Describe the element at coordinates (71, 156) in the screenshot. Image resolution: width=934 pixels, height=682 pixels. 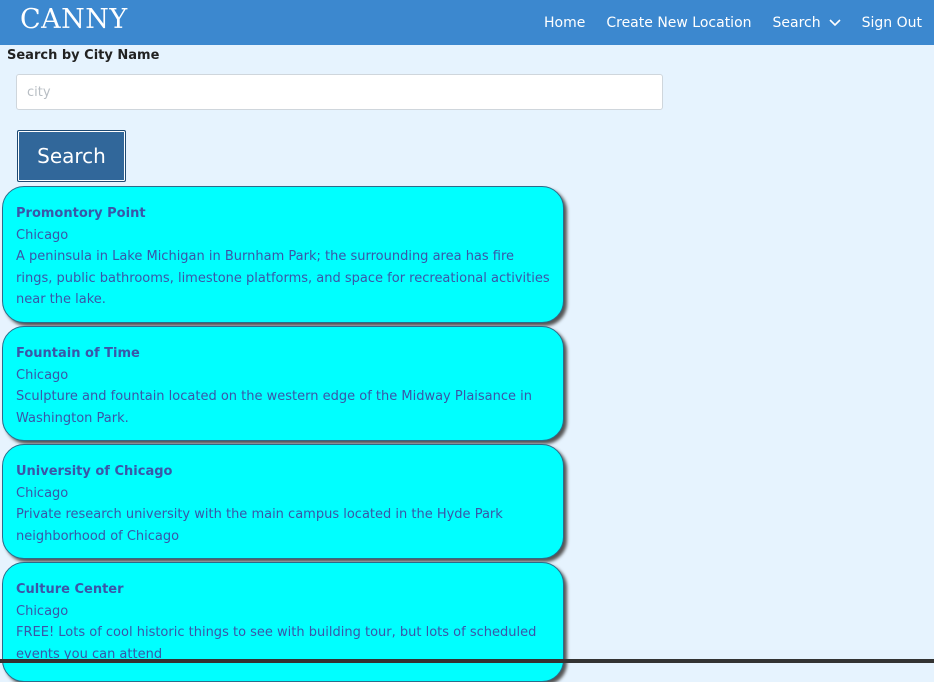
I see `search-button: Search` at that location.